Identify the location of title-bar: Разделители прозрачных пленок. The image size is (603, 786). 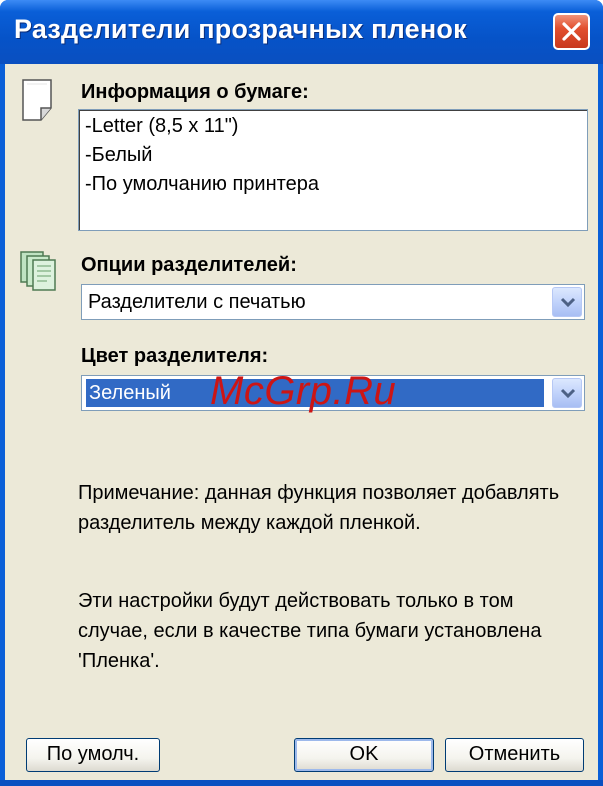
(301, 32).